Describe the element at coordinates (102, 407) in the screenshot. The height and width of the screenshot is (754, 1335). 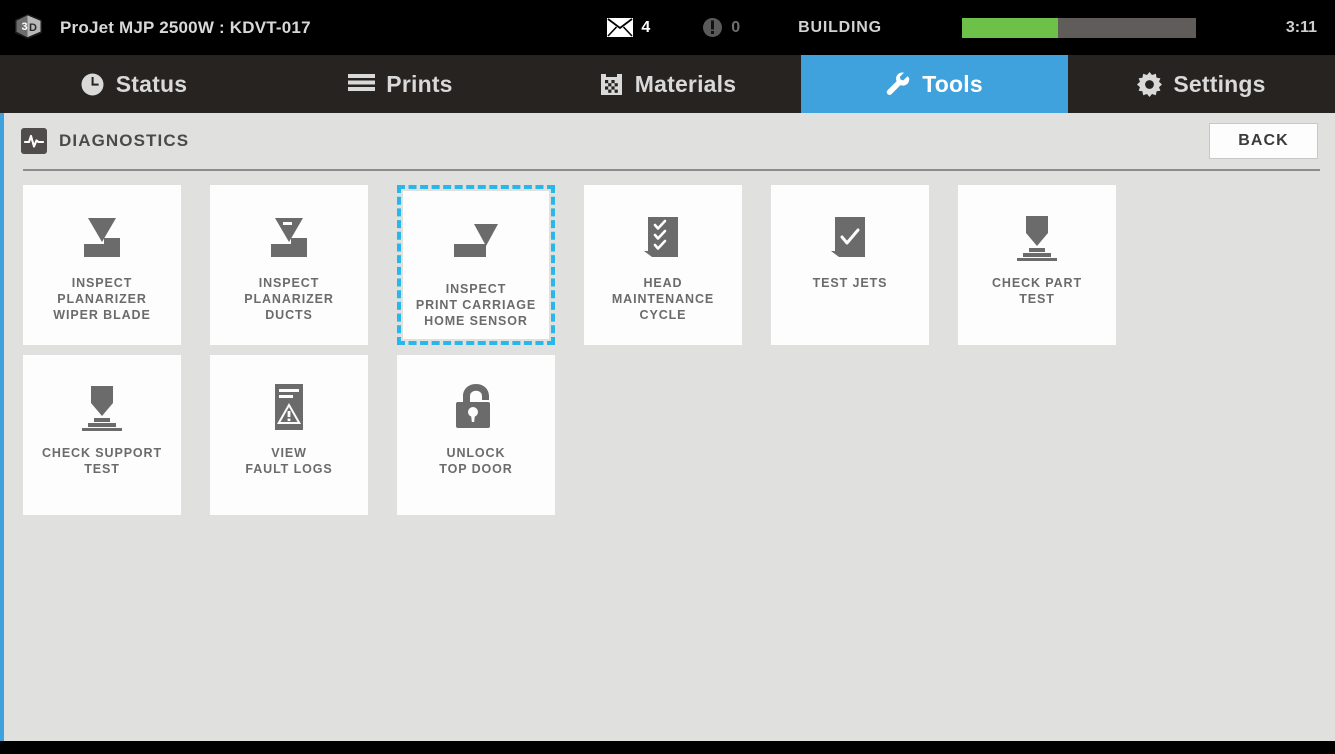
I see `nozzle-support-icon` at that location.